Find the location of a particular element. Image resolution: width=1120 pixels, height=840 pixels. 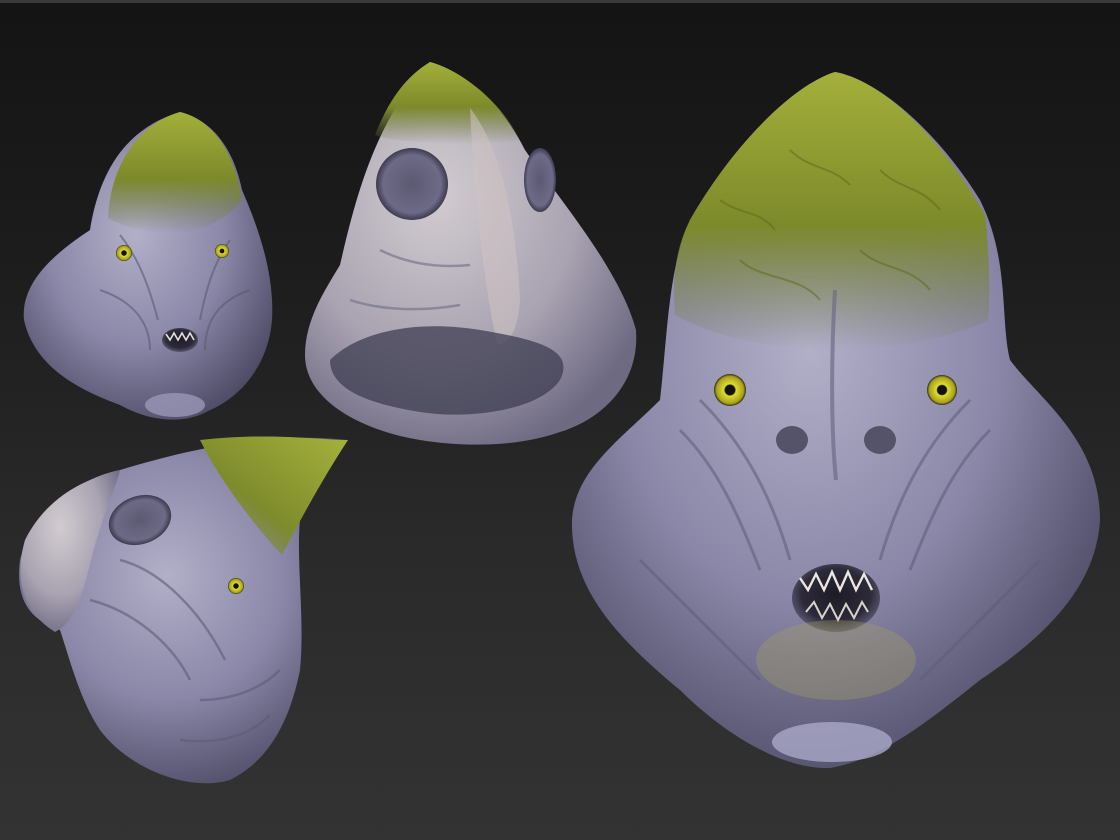

creature-side is located at coordinates (184, 610).